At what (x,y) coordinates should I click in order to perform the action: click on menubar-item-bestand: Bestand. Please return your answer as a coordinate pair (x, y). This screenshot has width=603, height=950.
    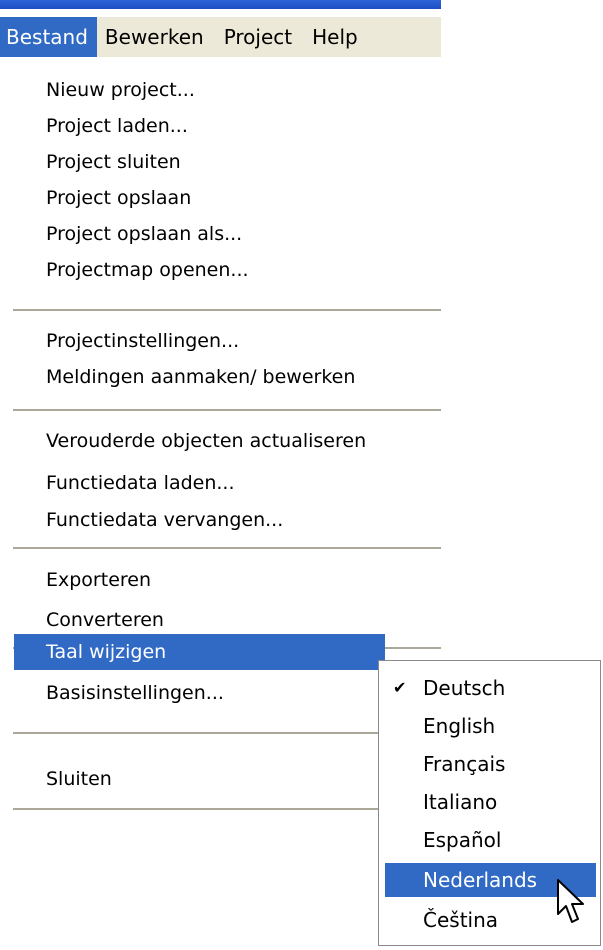
    Looking at the image, I should click on (48, 37).